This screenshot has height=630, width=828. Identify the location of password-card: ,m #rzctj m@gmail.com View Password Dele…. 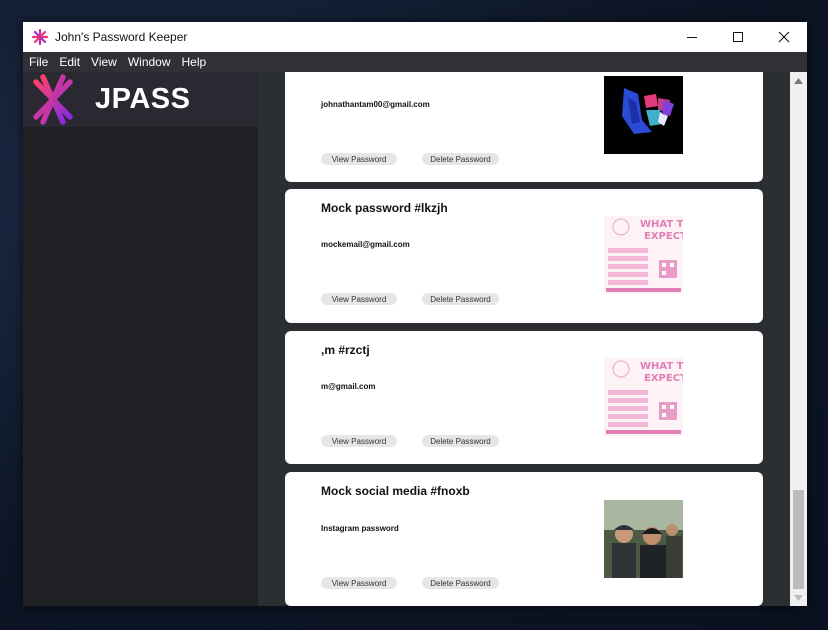
(524, 397).